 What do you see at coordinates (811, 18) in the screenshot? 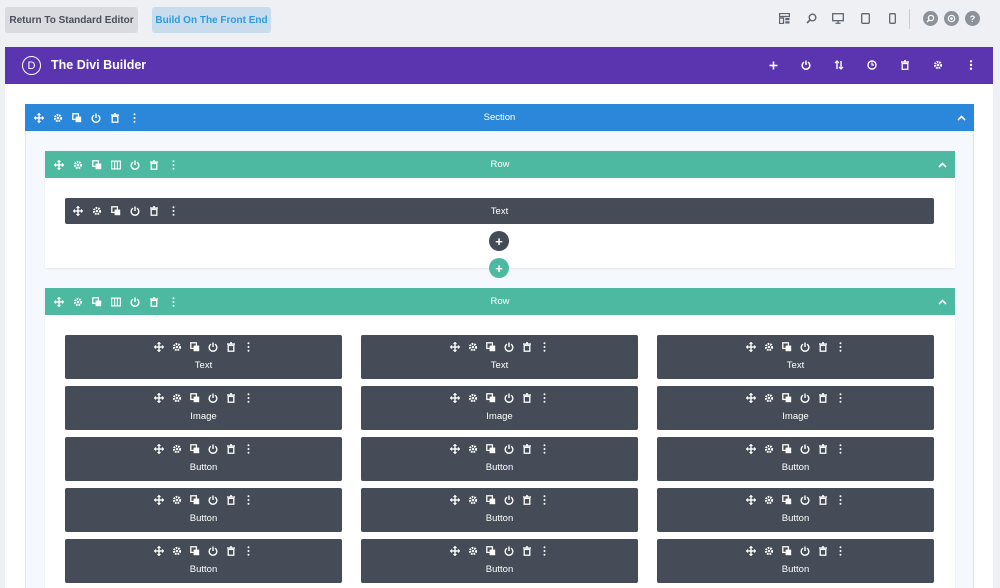
I see `zoom-icon` at bounding box center [811, 18].